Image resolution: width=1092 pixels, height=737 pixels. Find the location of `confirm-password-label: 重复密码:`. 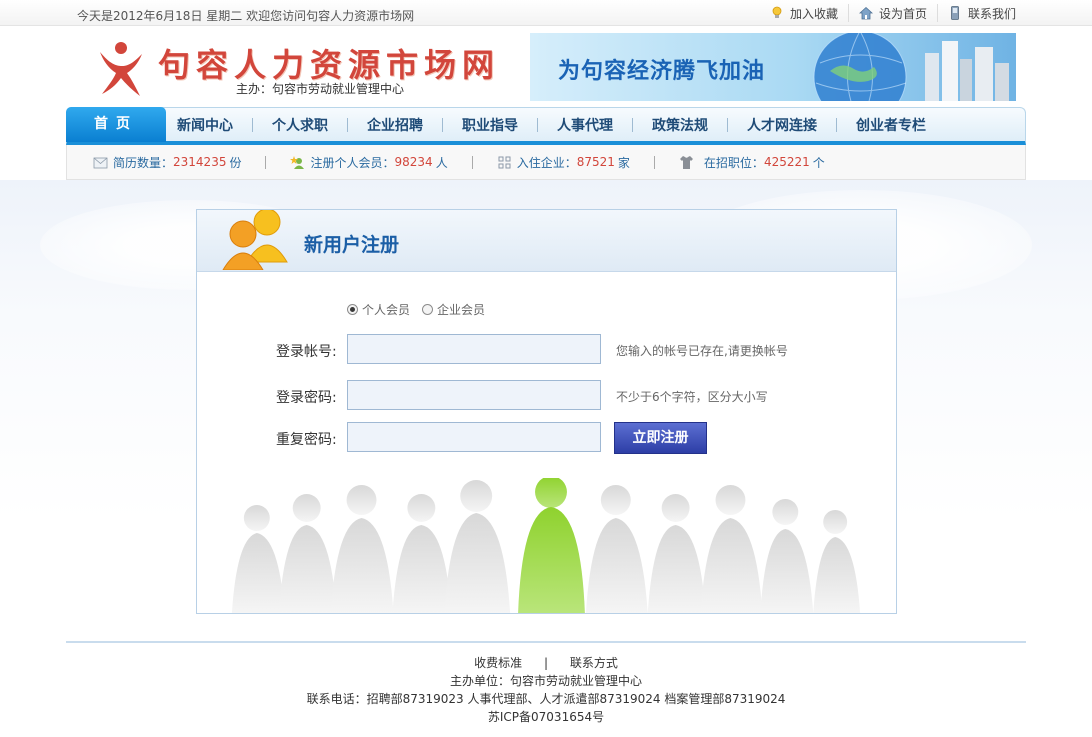

confirm-password-label: 重复密码: is located at coordinates (306, 440).